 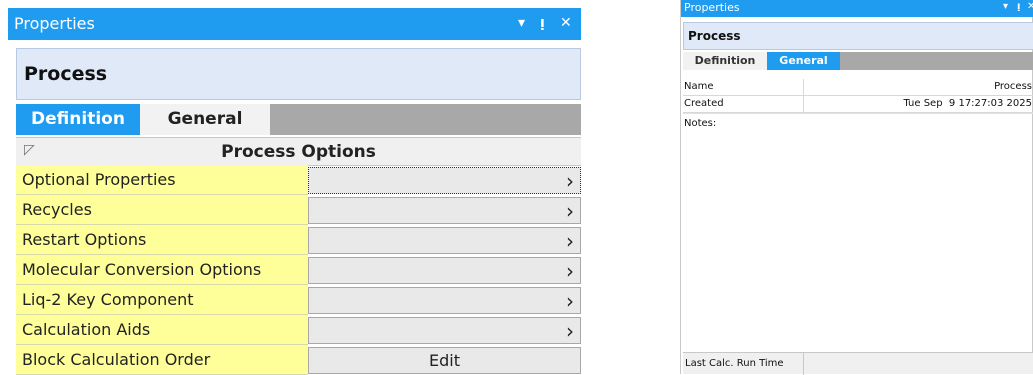 I want to click on property-row: Liq-2 Key Component ›, so click(x=298, y=300).